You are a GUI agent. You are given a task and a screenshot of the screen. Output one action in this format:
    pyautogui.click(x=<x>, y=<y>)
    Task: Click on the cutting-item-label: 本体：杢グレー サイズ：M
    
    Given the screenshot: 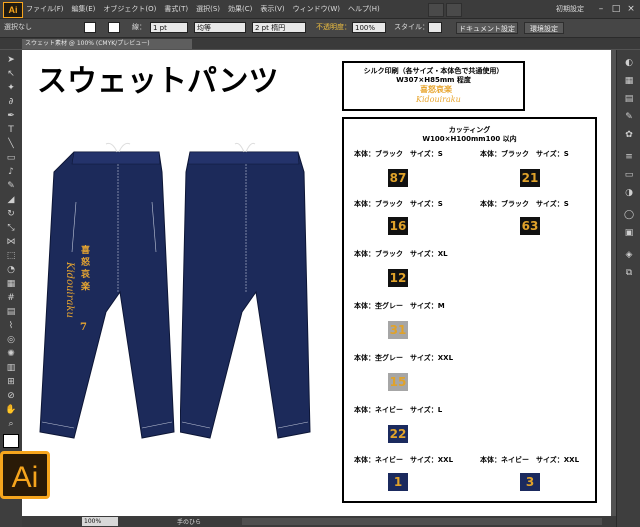 What is the action you would take?
    pyautogui.click(x=399, y=306)
    